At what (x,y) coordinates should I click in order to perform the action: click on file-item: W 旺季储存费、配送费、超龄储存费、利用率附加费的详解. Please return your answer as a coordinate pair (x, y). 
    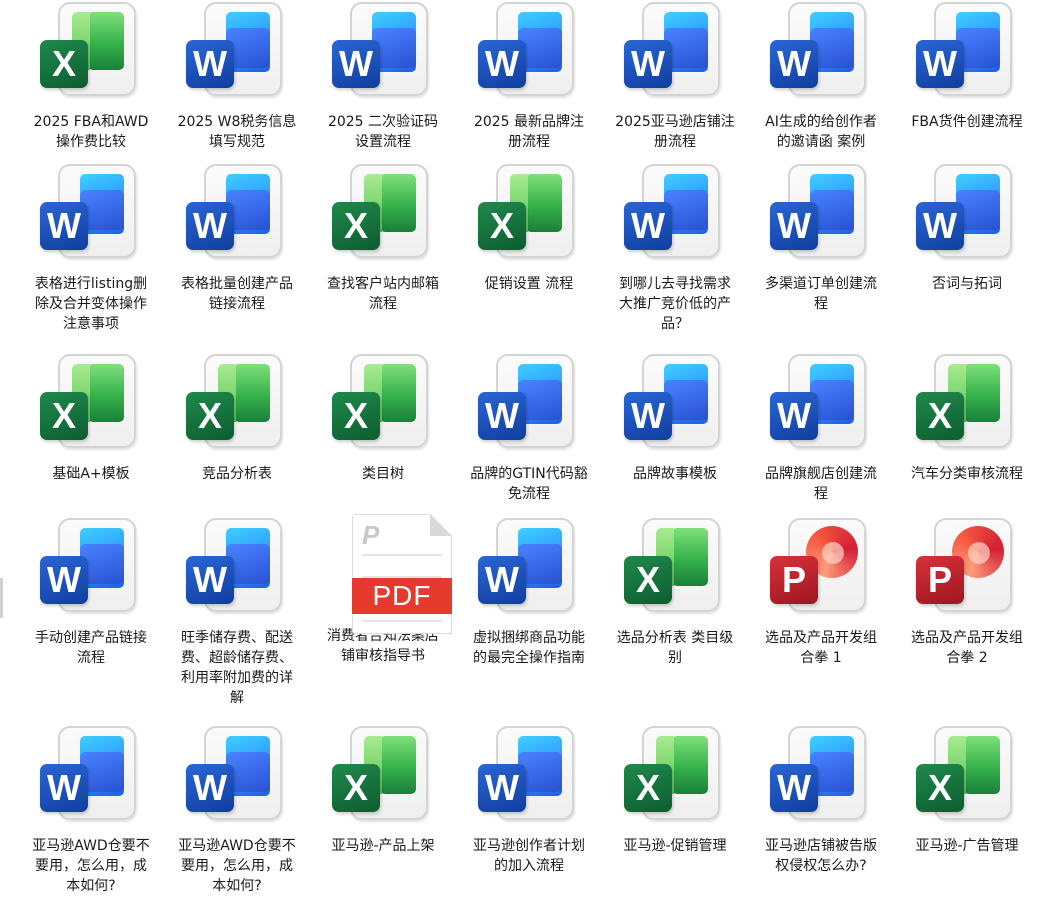
    Looking at the image, I should click on (237, 611).